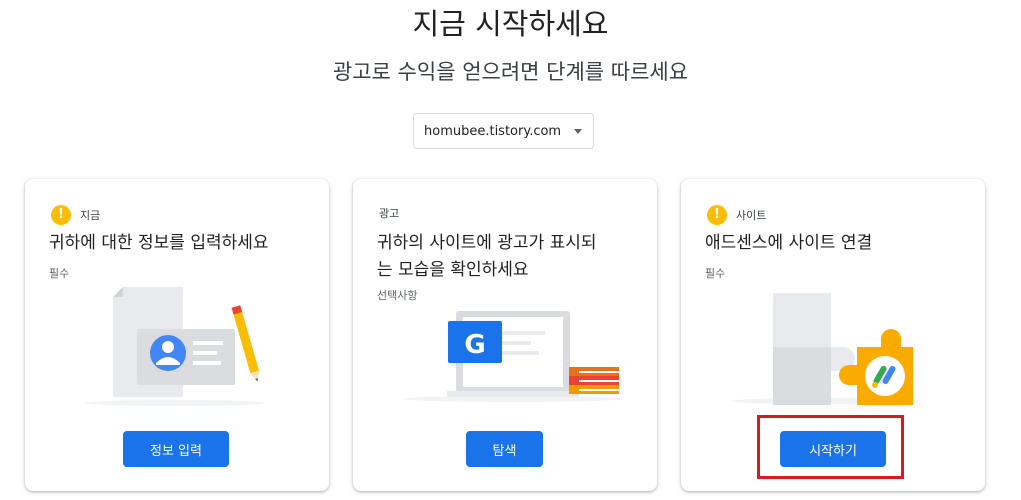 The image size is (1021, 500). Describe the element at coordinates (822, 349) in the screenshot. I see `puzzle-illustration` at that location.